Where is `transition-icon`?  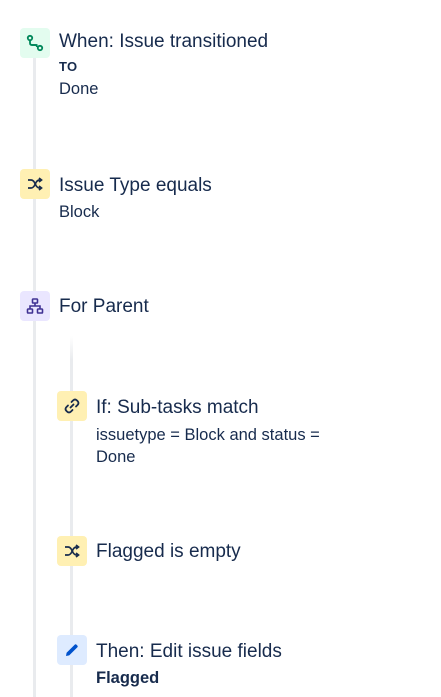
transition-icon is located at coordinates (35, 43).